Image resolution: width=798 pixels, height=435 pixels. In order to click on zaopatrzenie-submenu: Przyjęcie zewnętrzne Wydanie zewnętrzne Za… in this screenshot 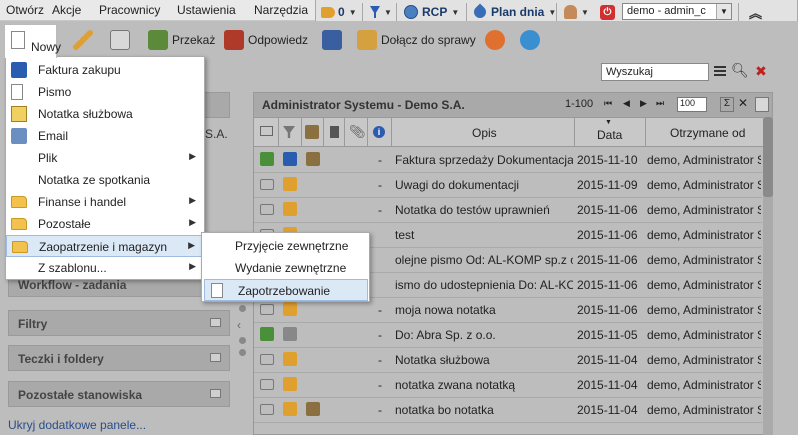, I will do `click(285, 267)`.